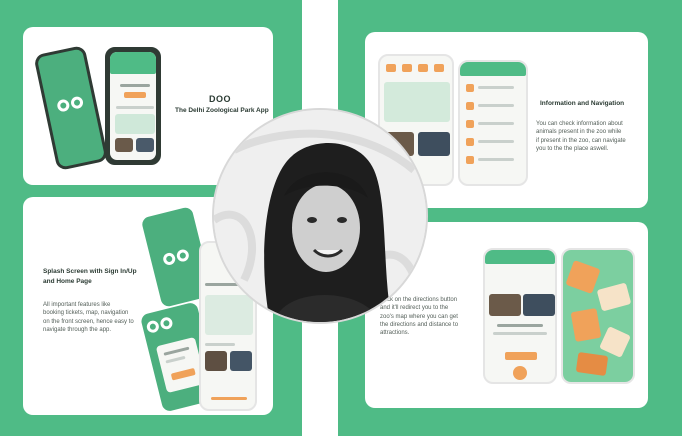 Image resolution: width=682 pixels, height=436 pixels. What do you see at coordinates (88, 321) in the screenshot?
I see `body-line: on the front screen, hence easy to` at bounding box center [88, 321].